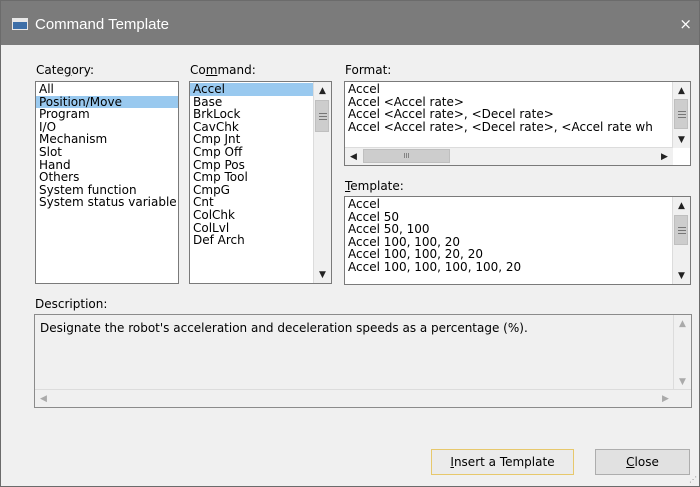 Image resolution: width=700 pixels, height=487 pixels. What do you see at coordinates (350, 23) in the screenshot?
I see `title-bar: Command Template ×` at bounding box center [350, 23].